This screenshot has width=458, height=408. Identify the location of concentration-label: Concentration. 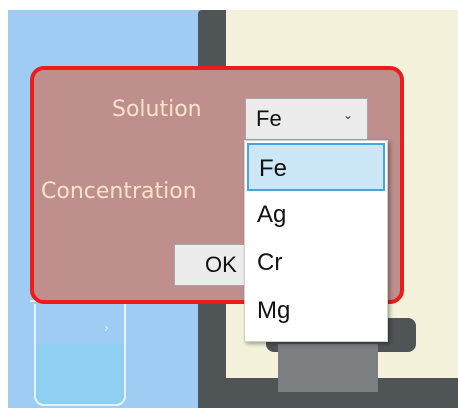
(119, 191).